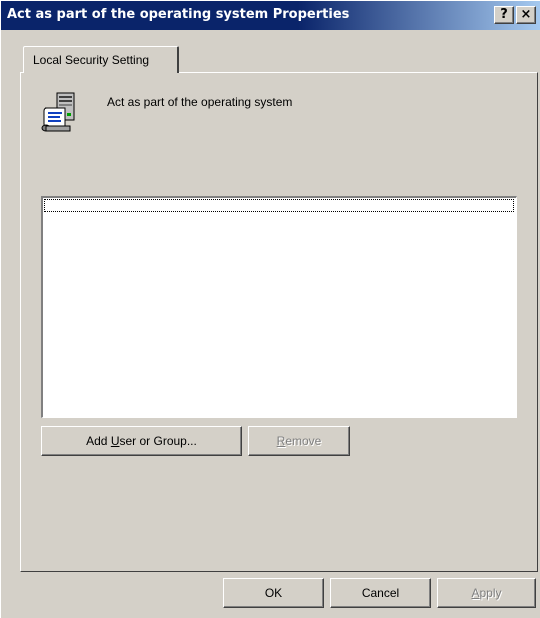  I want to click on remove-label-post: emove, so click(303, 441).